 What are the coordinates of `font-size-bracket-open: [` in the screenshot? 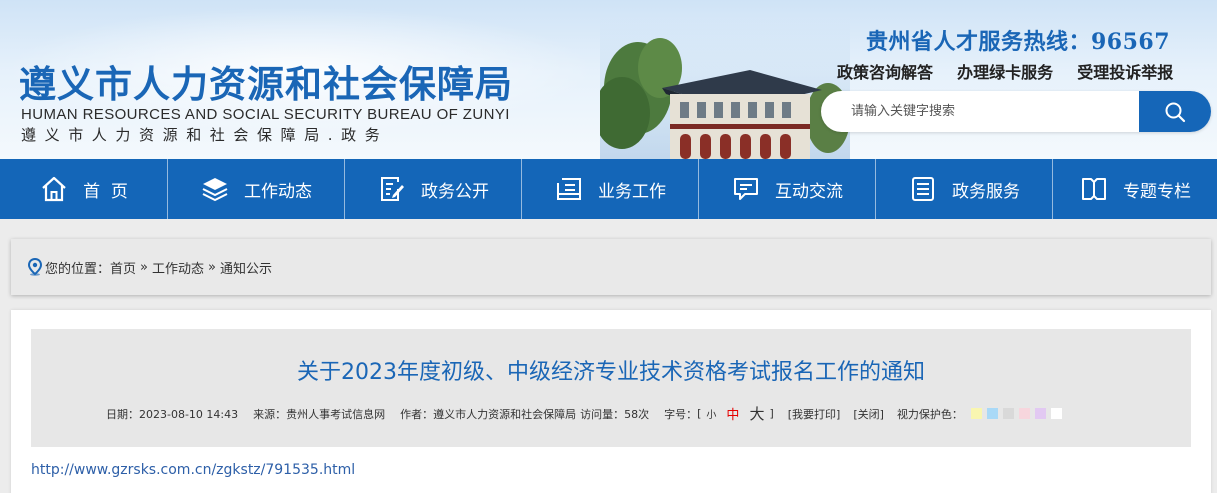 It's located at (699, 413).